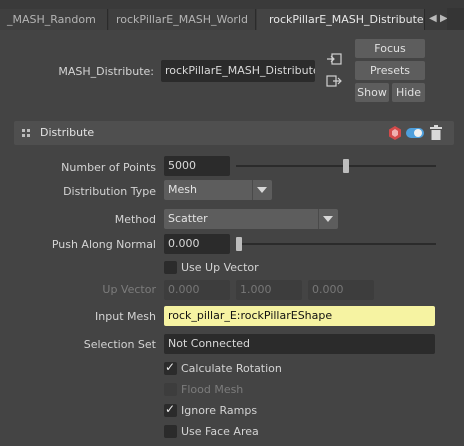 This screenshot has height=446, width=464. I want to click on toggle-on-icon, so click(415, 134).